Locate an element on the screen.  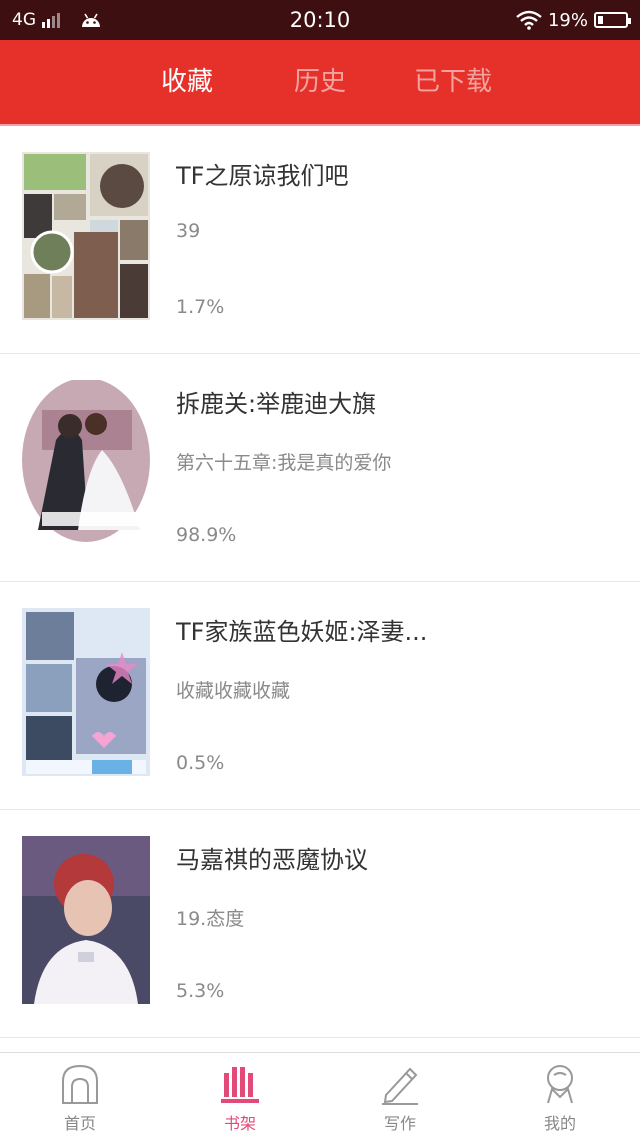
tab-downloaded: 已下载 is located at coordinates (453, 82).